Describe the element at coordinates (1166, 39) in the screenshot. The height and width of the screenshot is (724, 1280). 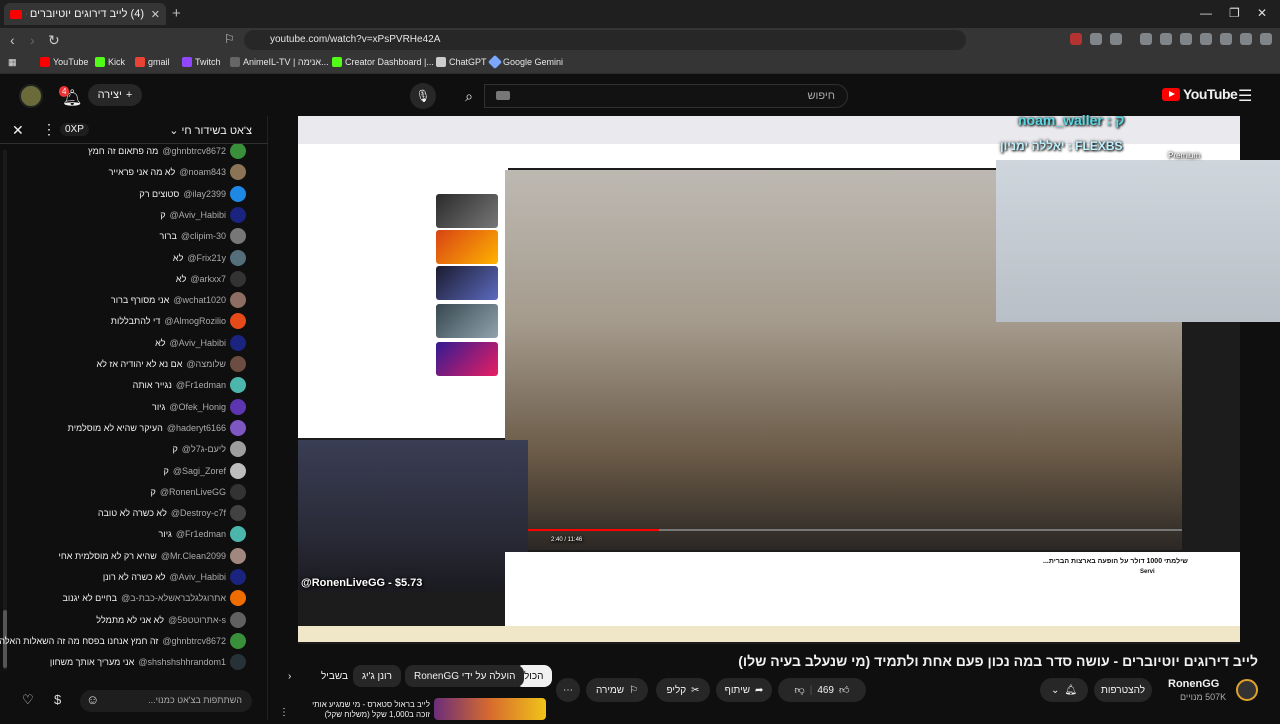
I see `music-icon` at that location.